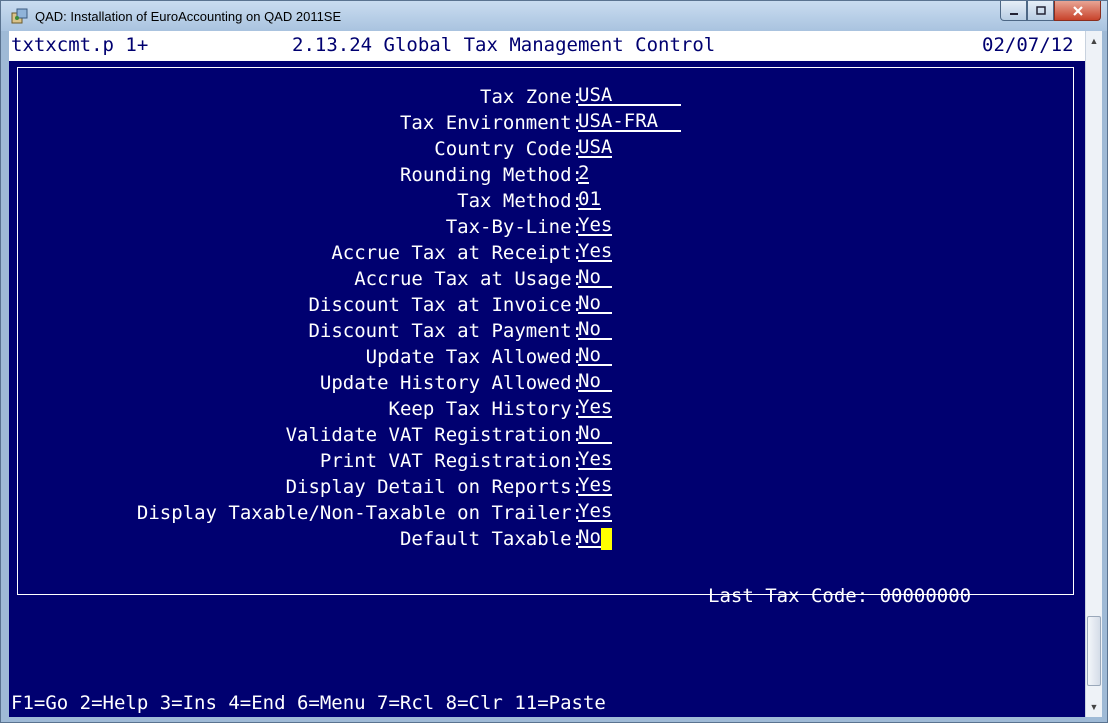 This screenshot has height=723, width=1108. I want to click on field-label: Accrue Tax at Receipt:, so click(457, 253).